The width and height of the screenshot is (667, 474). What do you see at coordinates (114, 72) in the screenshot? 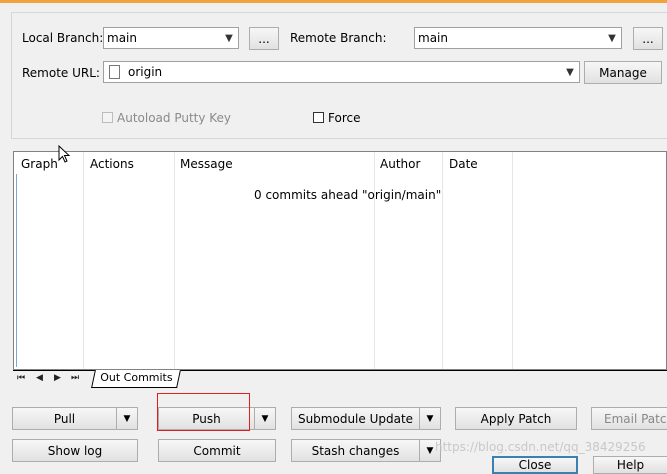
I see `document-icon` at bounding box center [114, 72].